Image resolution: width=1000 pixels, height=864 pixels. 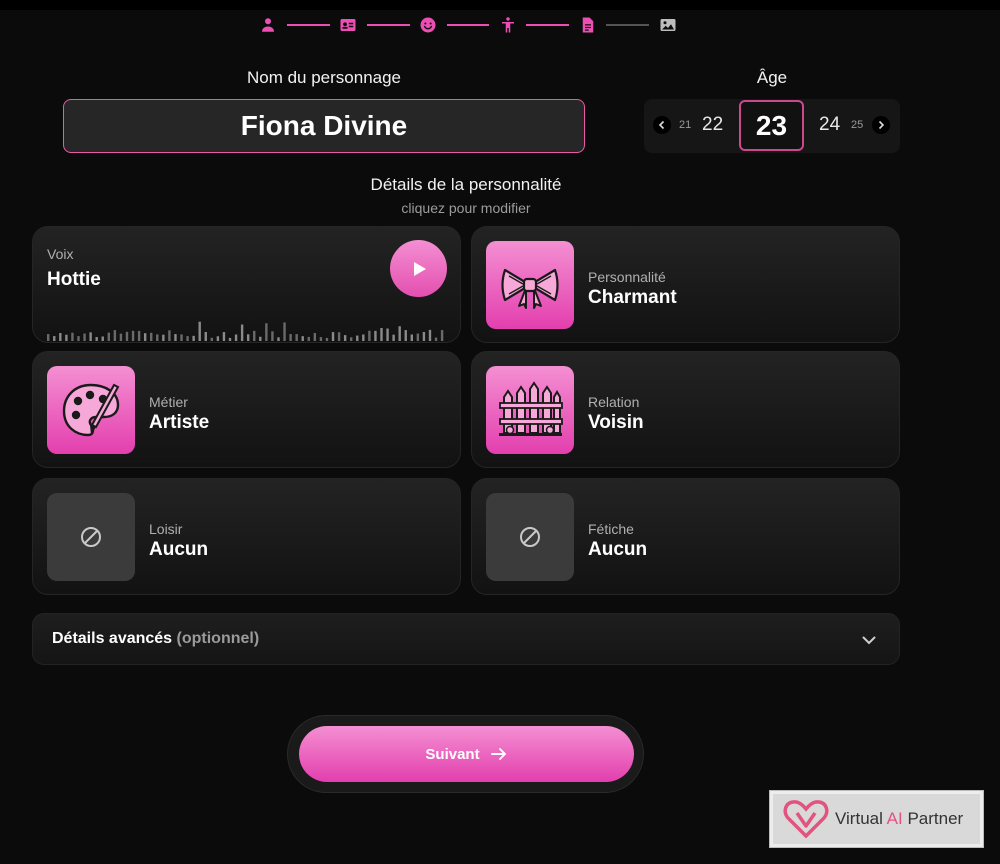 What do you see at coordinates (632, 297) in the screenshot?
I see `personality-value: Charmant` at bounding box center [632, 297].